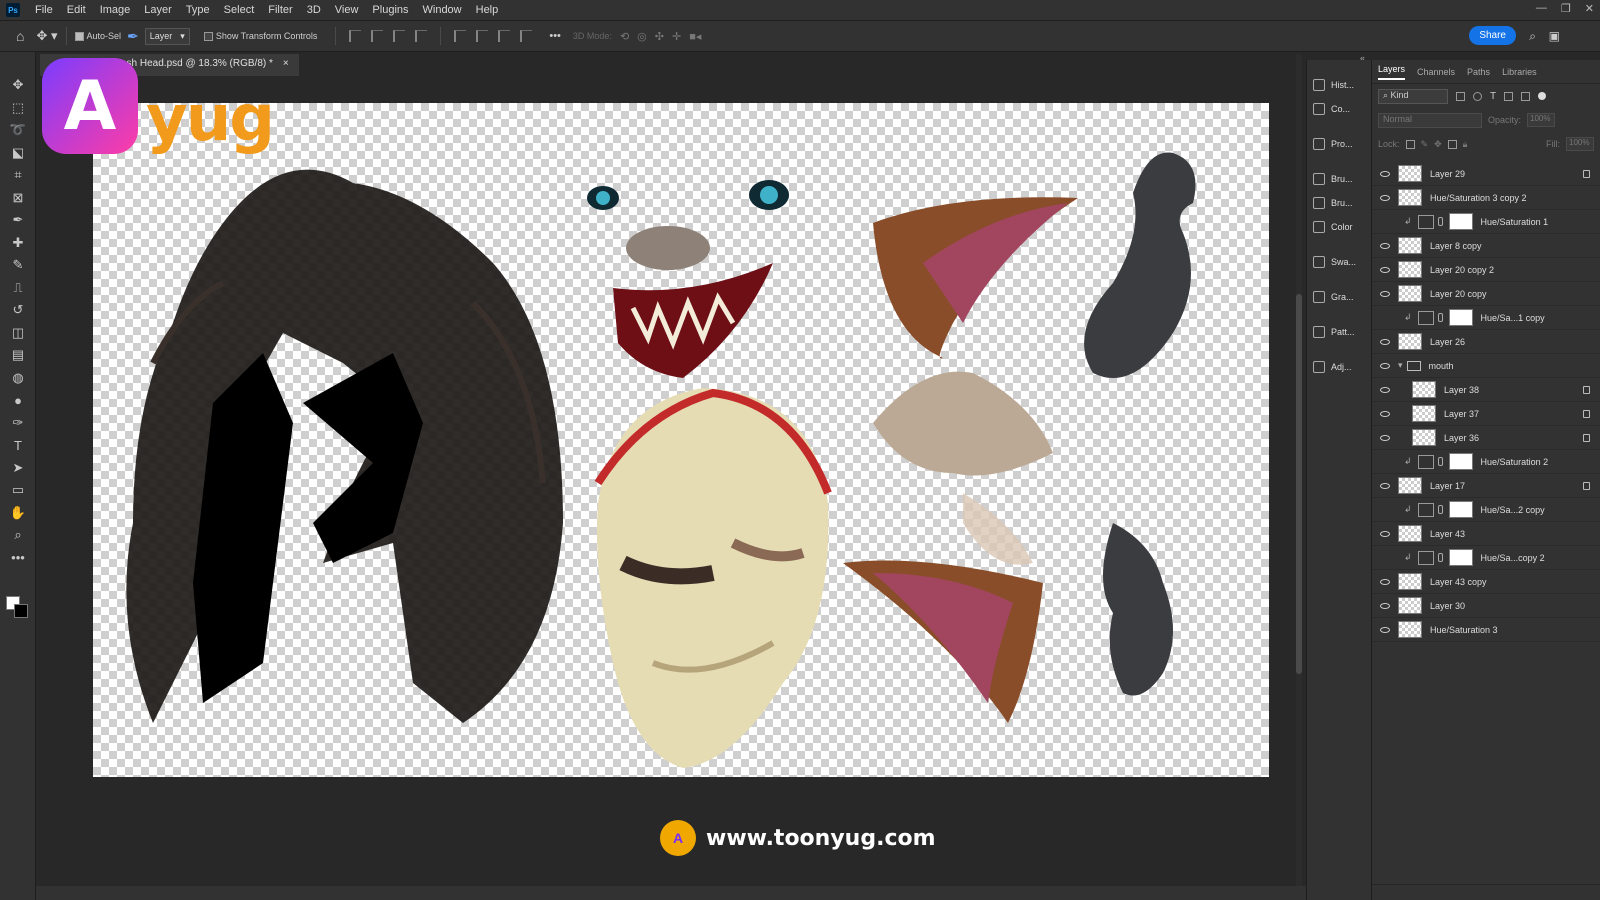 The height and width of the screenshot is (900, 1600). Describe the element at coordinates (18, 243) in the screenshot. I see `healing-brush-tool-icon: ✚` at that location.